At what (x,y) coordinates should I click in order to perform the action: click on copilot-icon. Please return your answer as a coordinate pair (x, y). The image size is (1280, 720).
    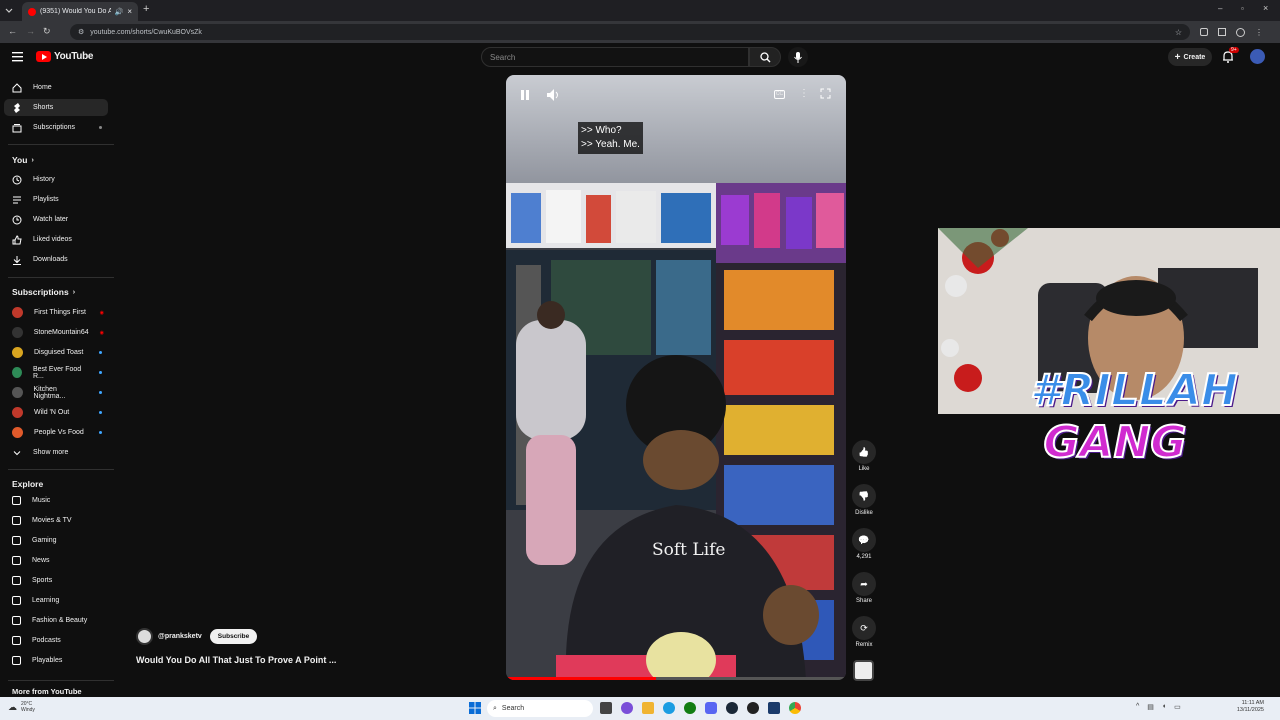
    Looking at the image, I should click on (627, 708).